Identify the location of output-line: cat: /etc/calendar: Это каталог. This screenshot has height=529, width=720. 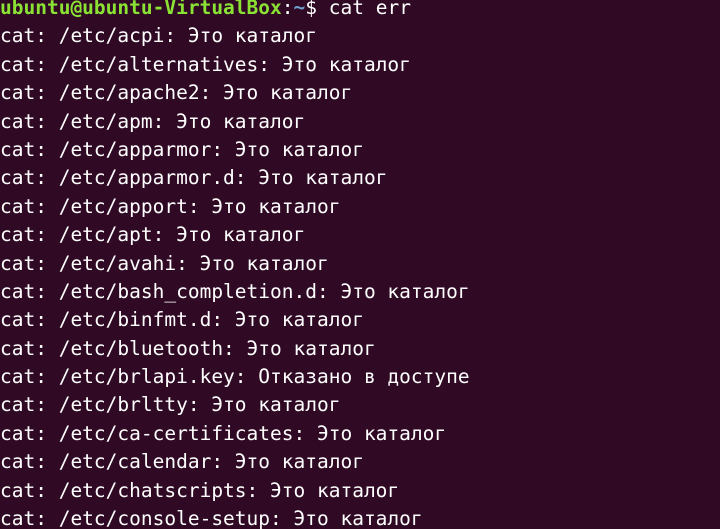
(182, 462).